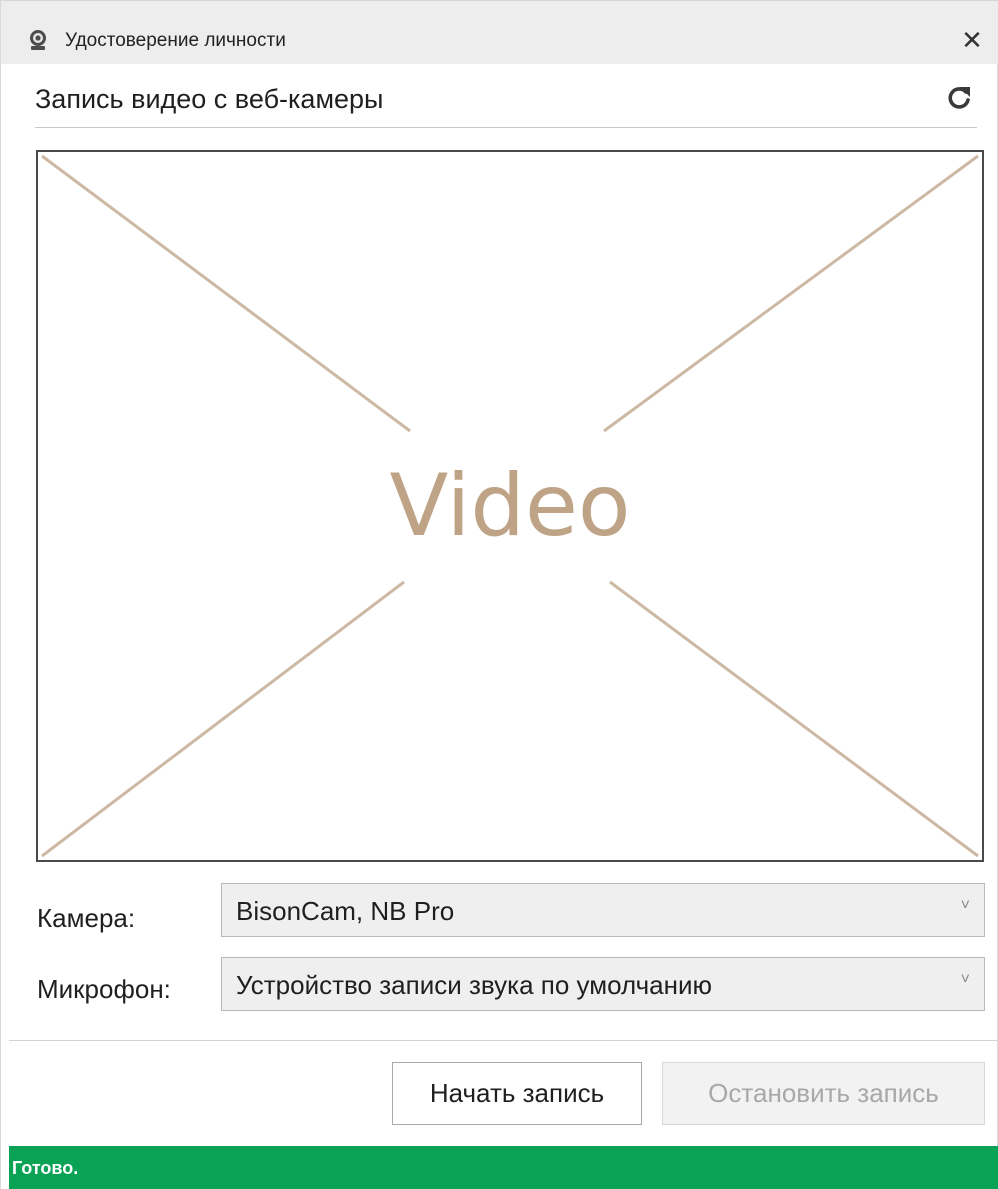  I want to click on page-title: Запись видео с веб-камеры, so click(209, 99).